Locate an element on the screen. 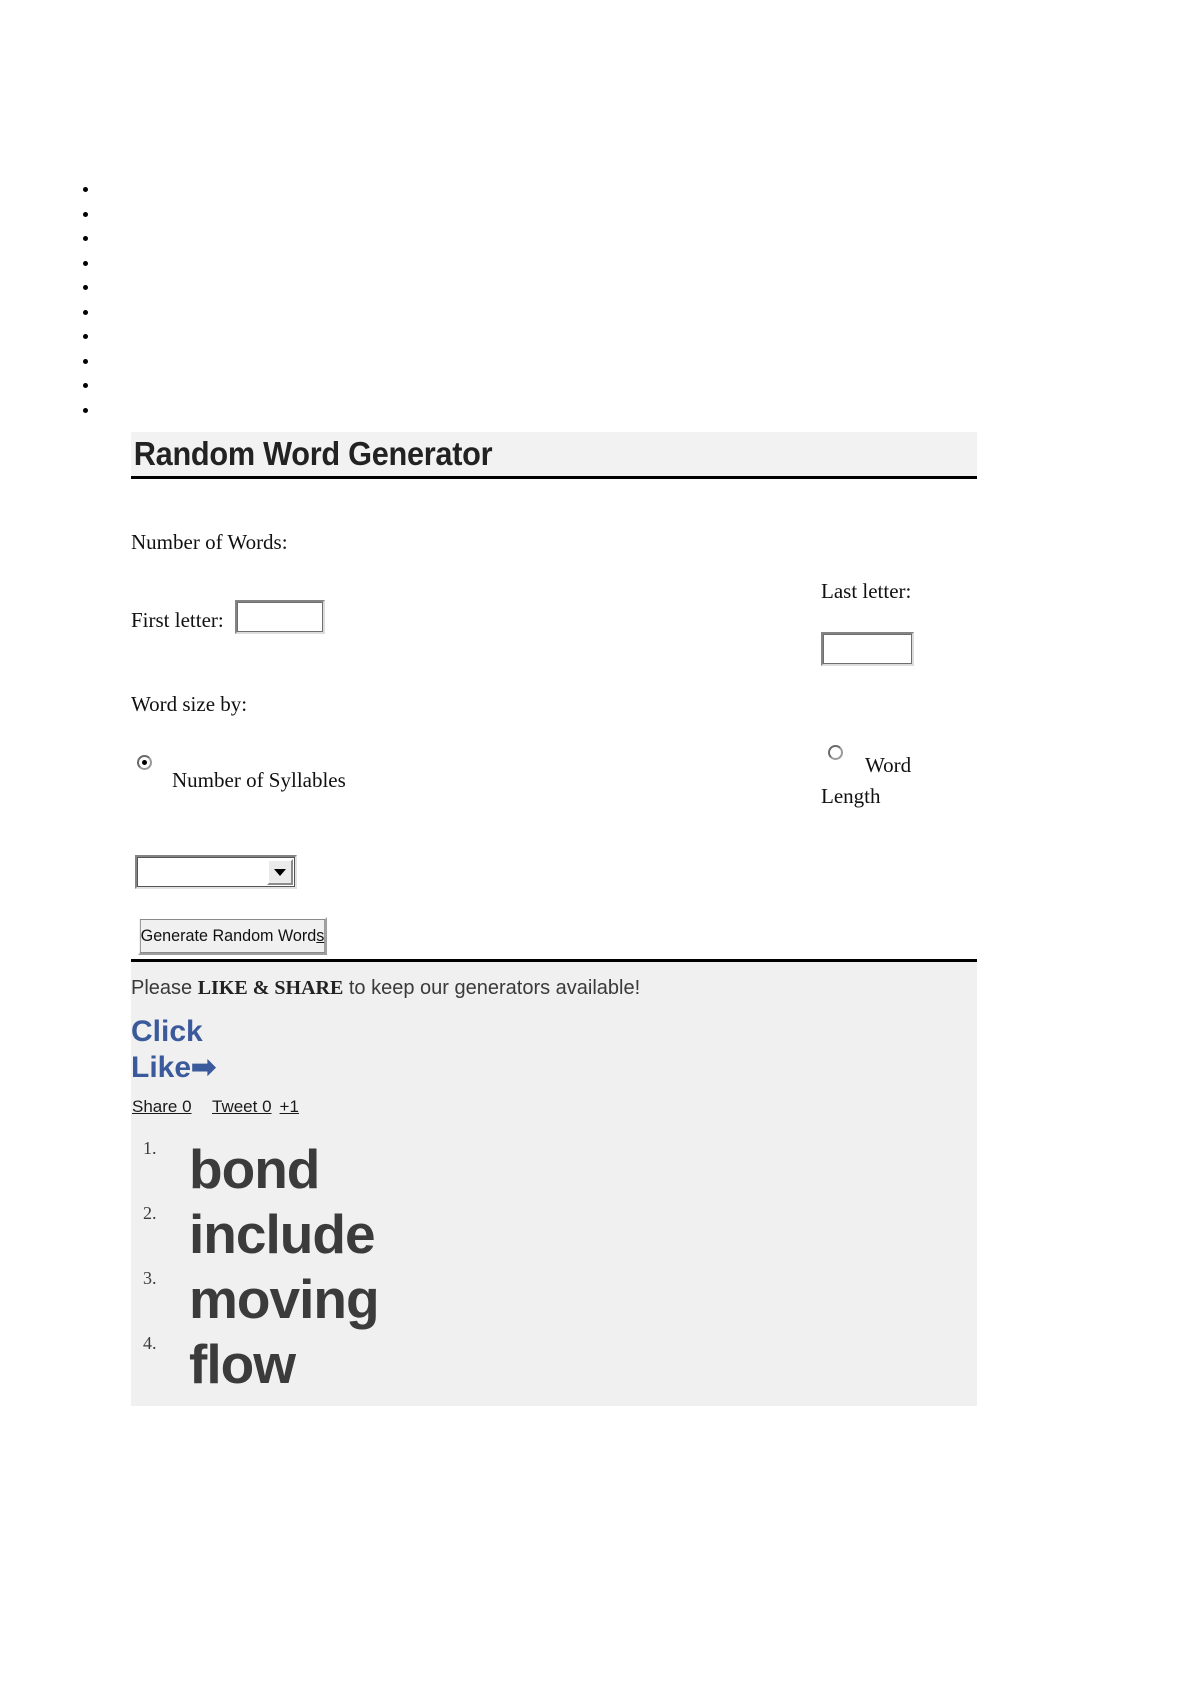 The width and height of the screenshot is (1200, 1698). list-item: flow is located at coordinates (270, 1365).